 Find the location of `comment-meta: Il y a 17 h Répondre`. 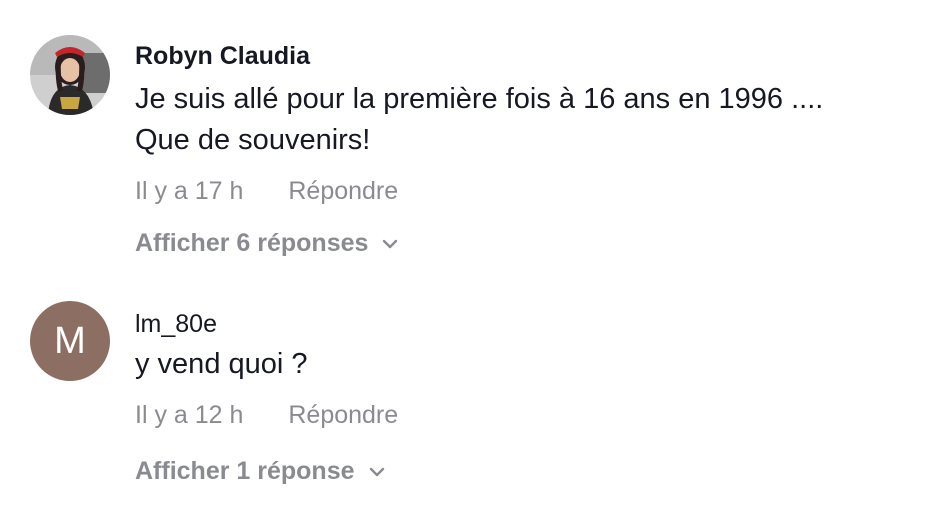

comment-meta: Il y a 17 h Répondre is located at coordinates (266, 191).